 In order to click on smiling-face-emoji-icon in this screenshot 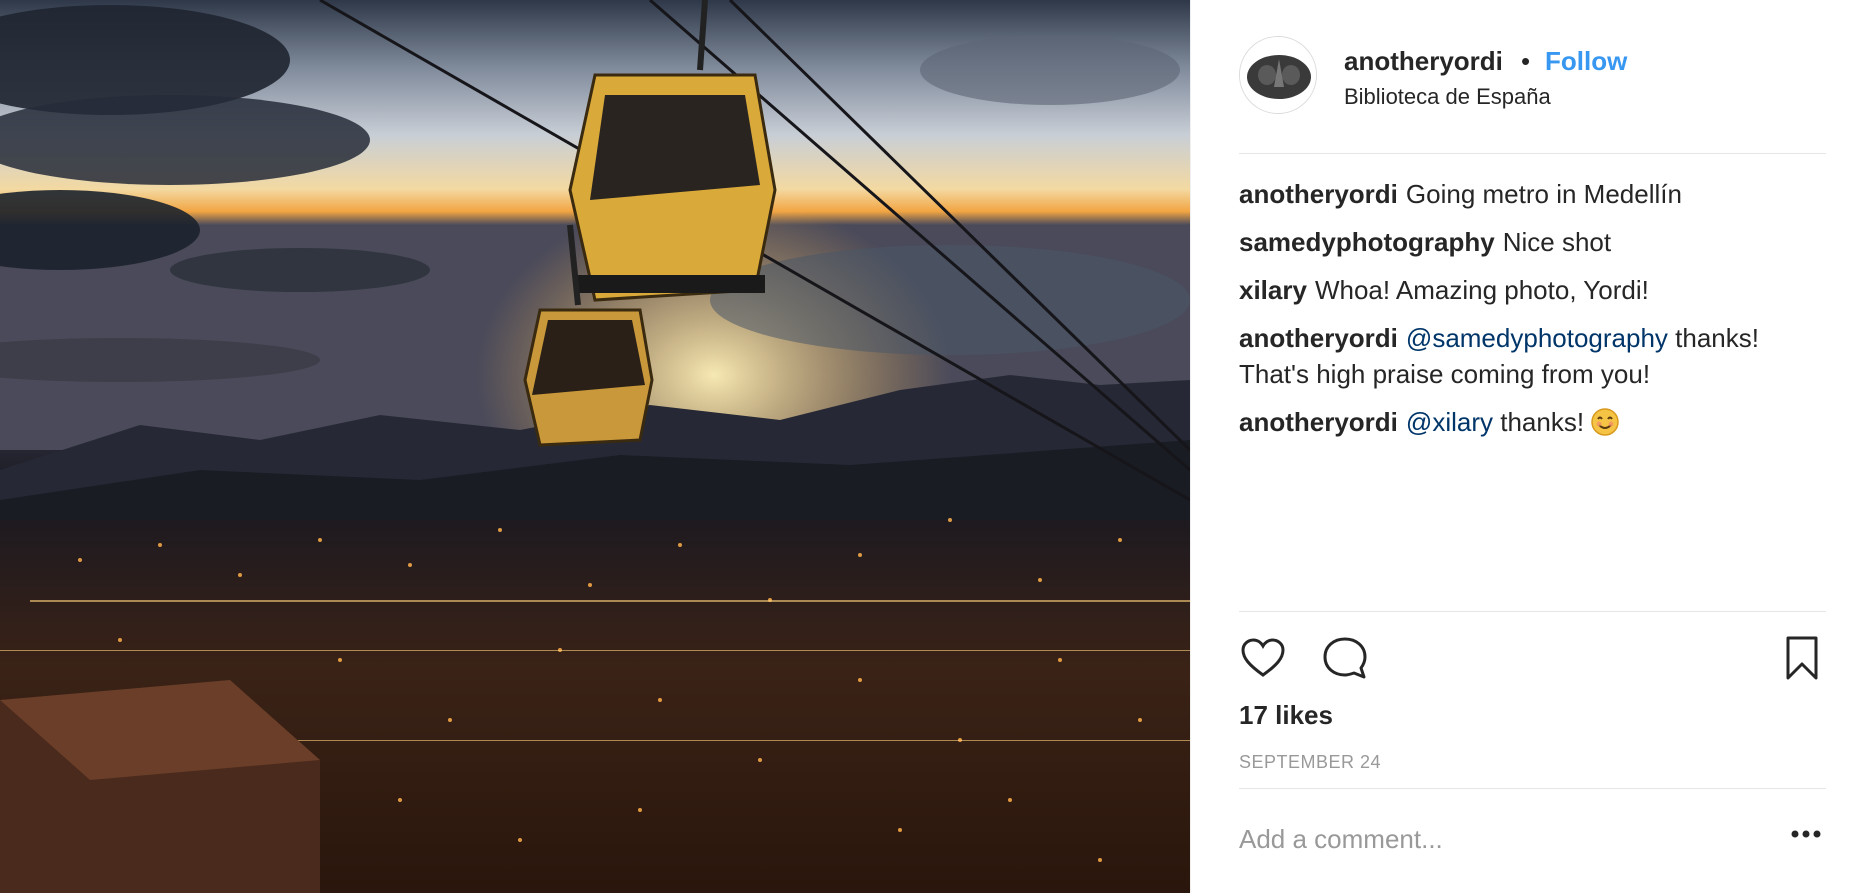, I will do `click(1605, 426)`.